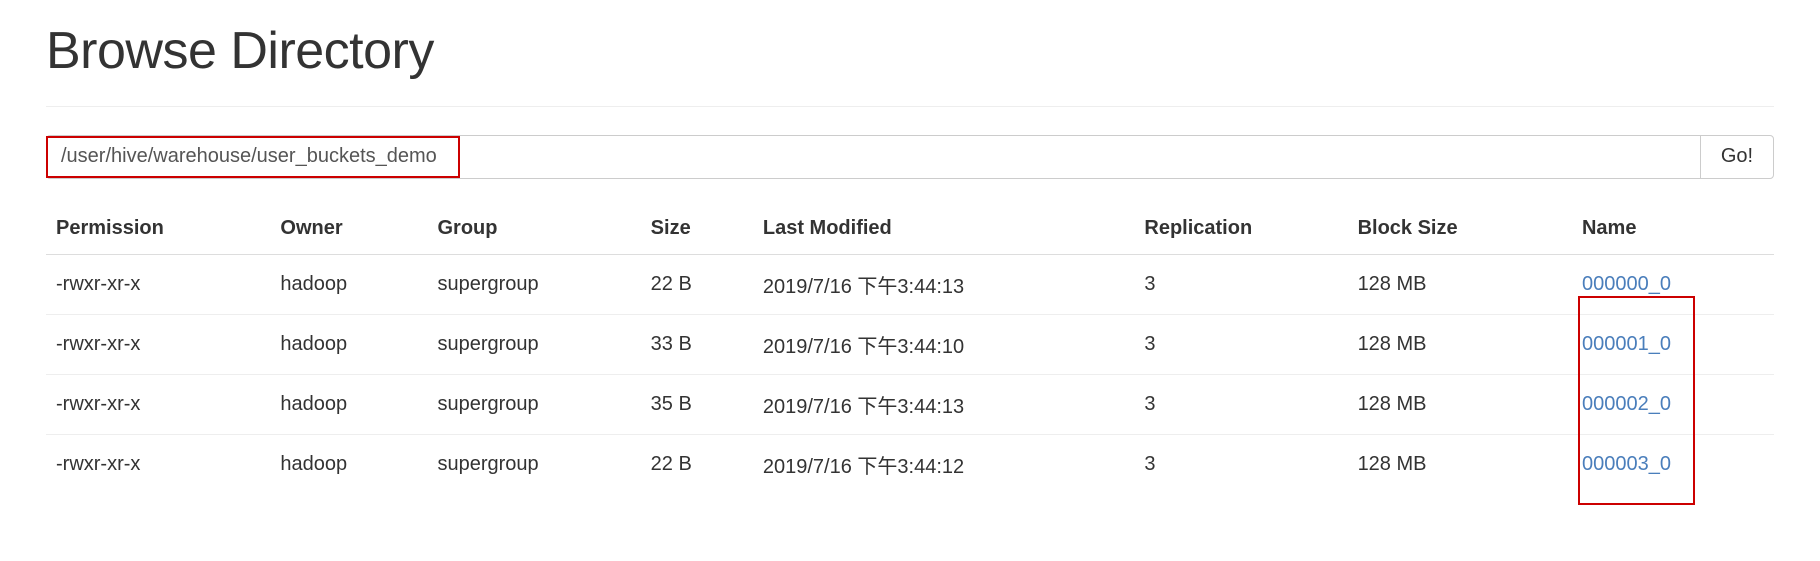 Image resolution: width=1820 pixels, height=561 pixels. What do you see at coordinates (696, 404) in the screenshot?
I see `cell-size: 35 B` at bounding box center [696, 404].